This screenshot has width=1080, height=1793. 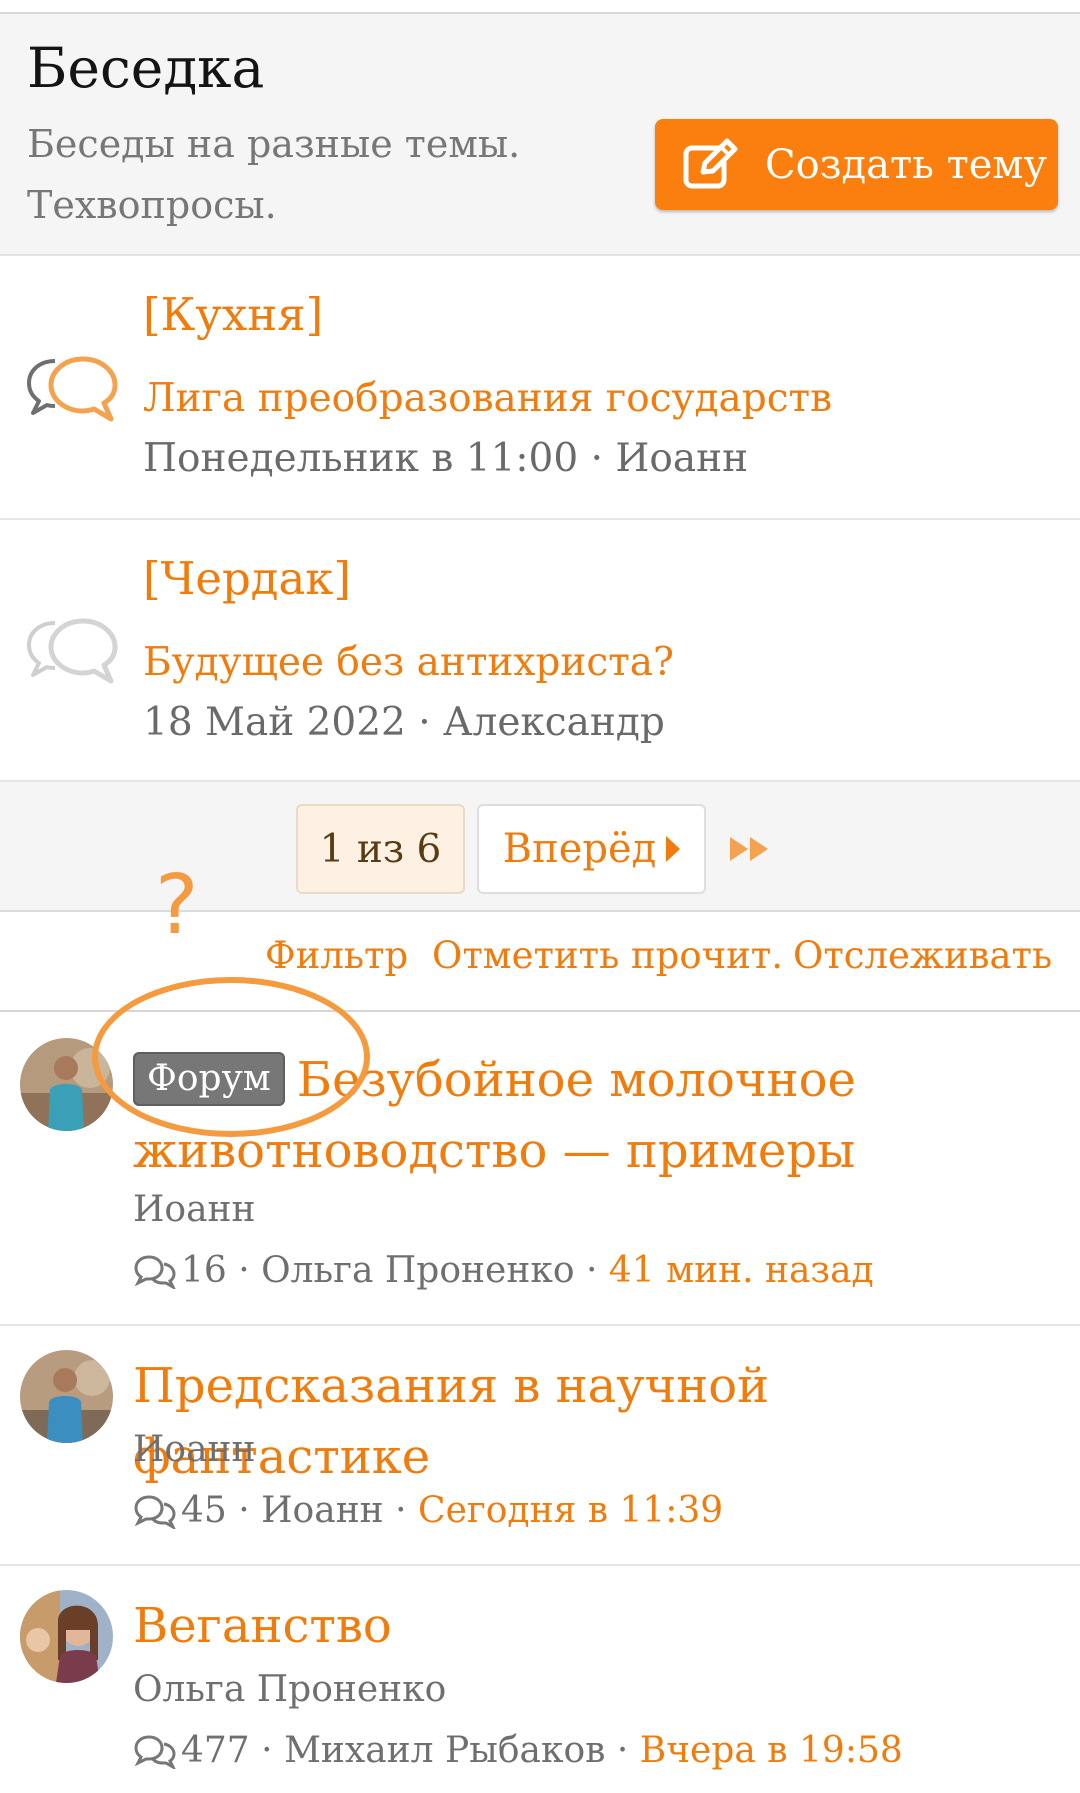 I want to click on annotation-ellipse, so click(x=231, y=1057).